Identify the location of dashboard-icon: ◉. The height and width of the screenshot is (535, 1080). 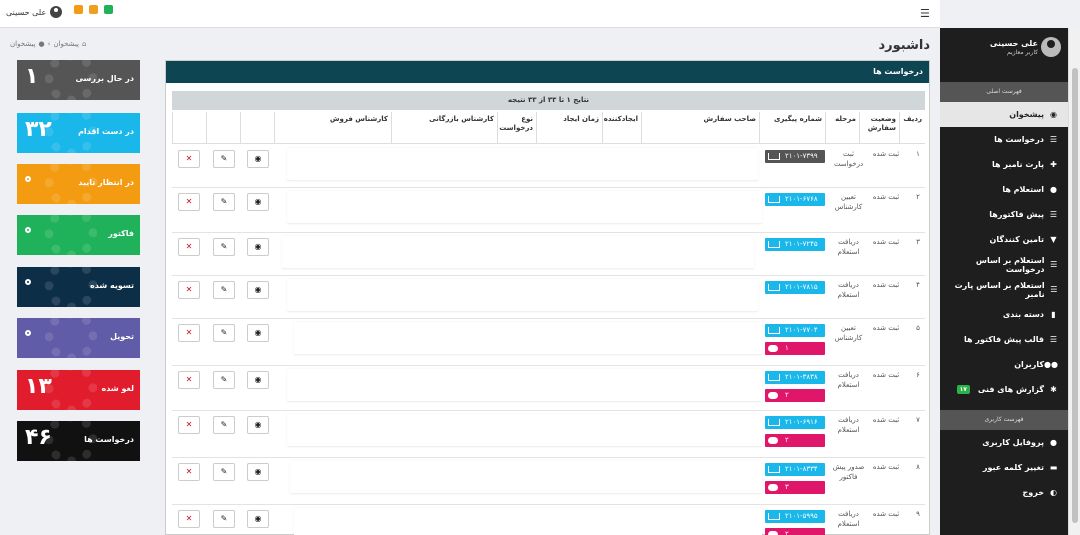
(1053, 114).